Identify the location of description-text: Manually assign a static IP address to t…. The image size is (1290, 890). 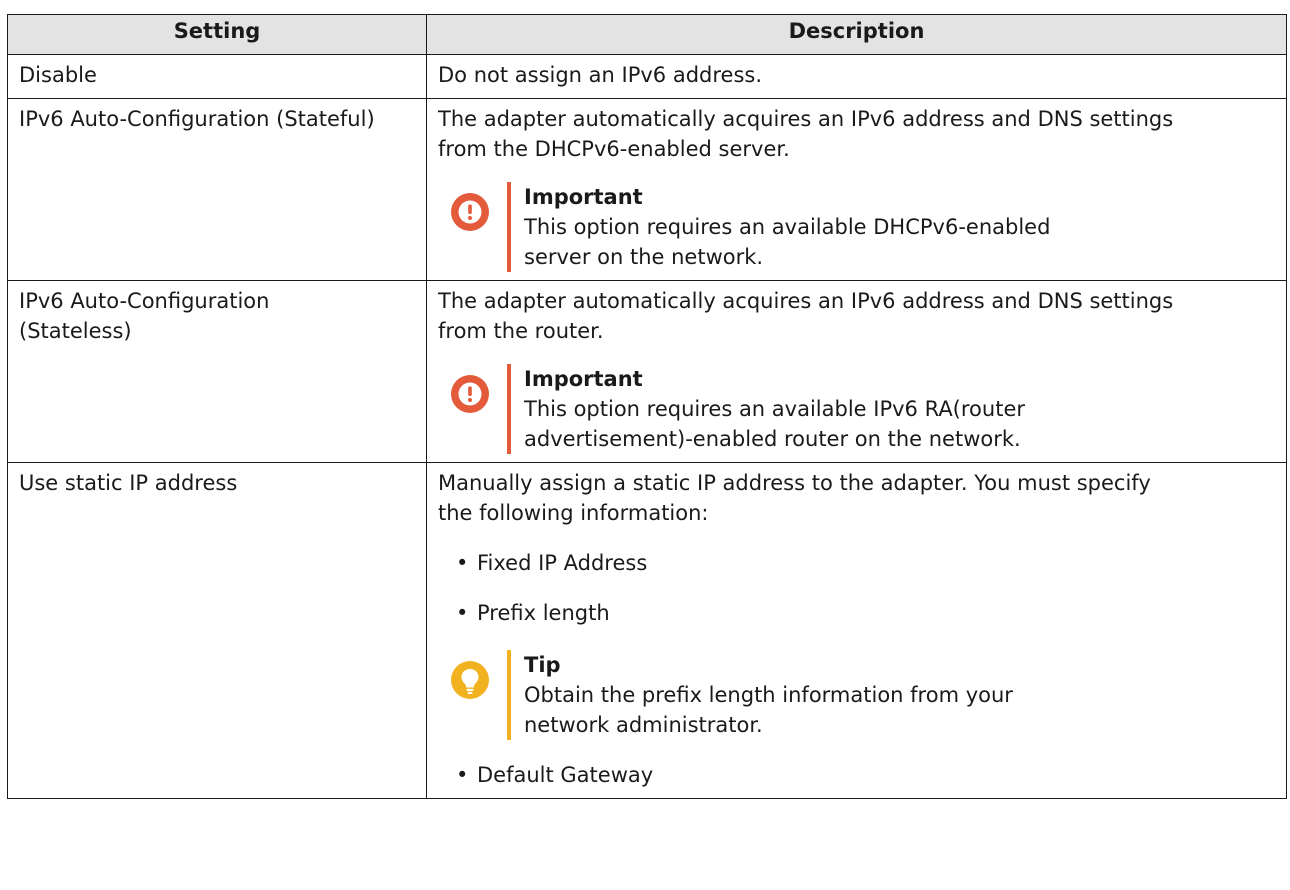
(856, 498).